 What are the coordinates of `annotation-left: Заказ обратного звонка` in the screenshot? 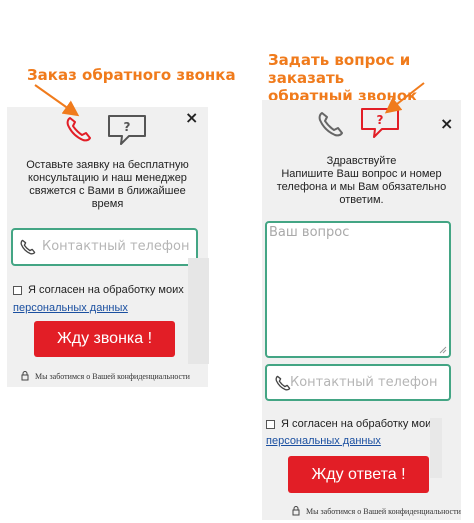 It's located at (131, 75).